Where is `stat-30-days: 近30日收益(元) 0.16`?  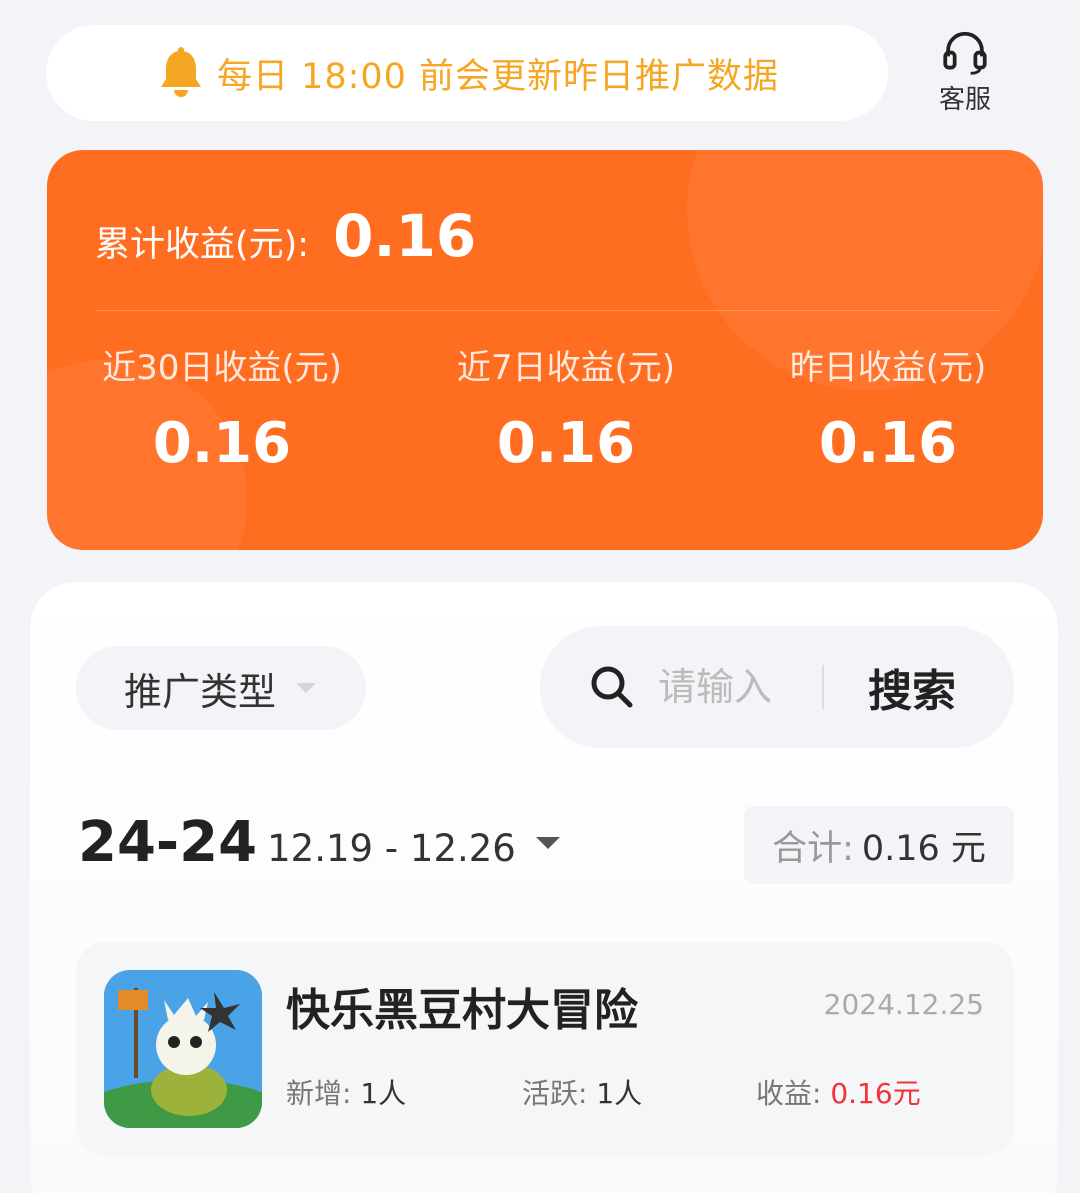 stat-30-days: 近30日收益(元) 0.16 is located at coordinates (222, 408).